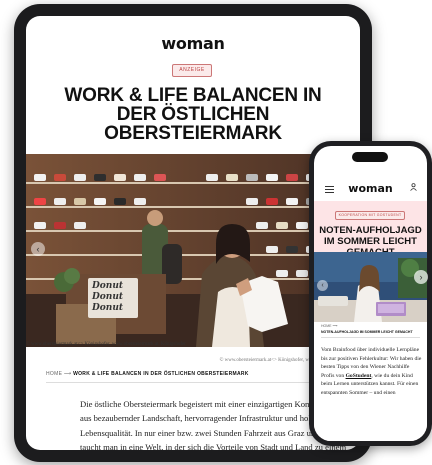 This screenshot has height=465, width=432. What do you see at coordinates (421, 277) in the screenshot?
I see `chevron-right-icon: ›` at bounding box center [421, 277].